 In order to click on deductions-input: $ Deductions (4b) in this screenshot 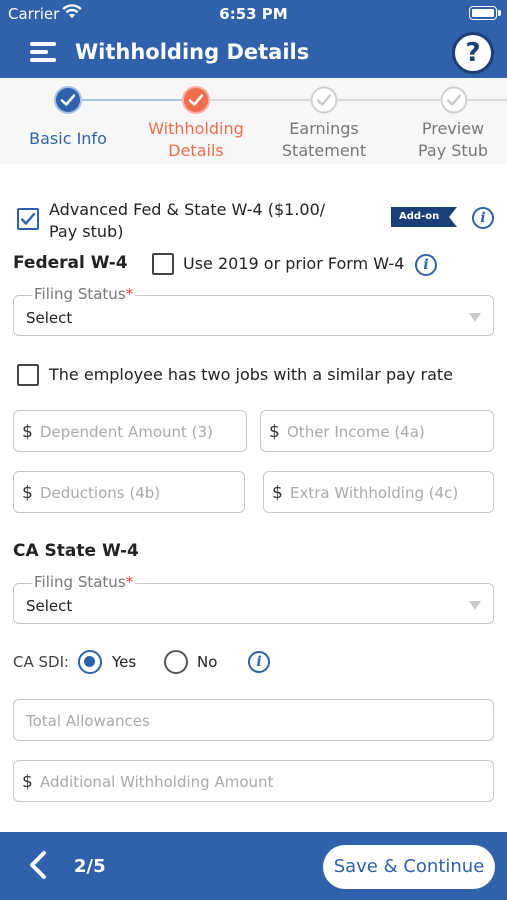, I will do `click(129, 492)`.